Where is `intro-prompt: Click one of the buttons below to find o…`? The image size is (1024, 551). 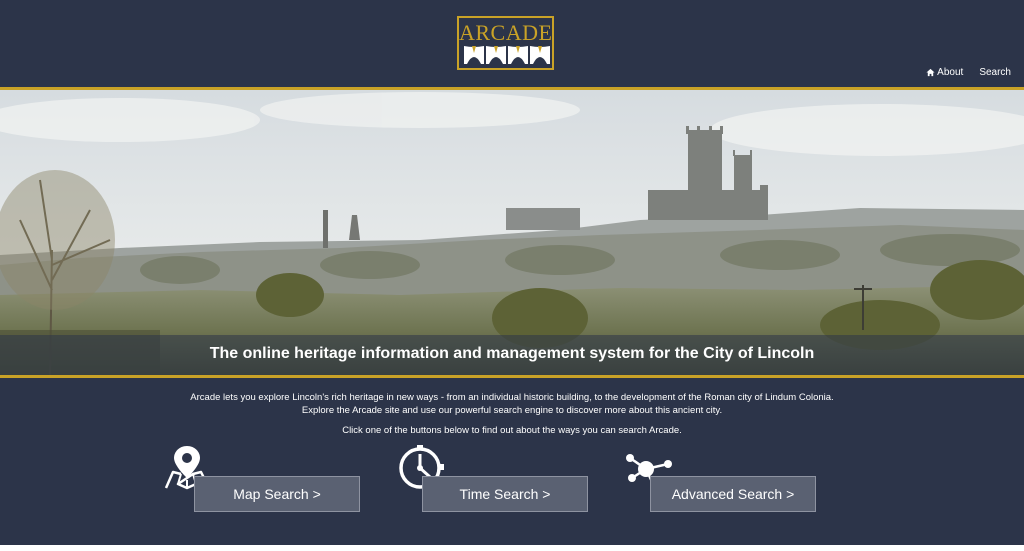
intro-prompt: Click one of the buttons below to find o… is located at coordinates (512, 430).